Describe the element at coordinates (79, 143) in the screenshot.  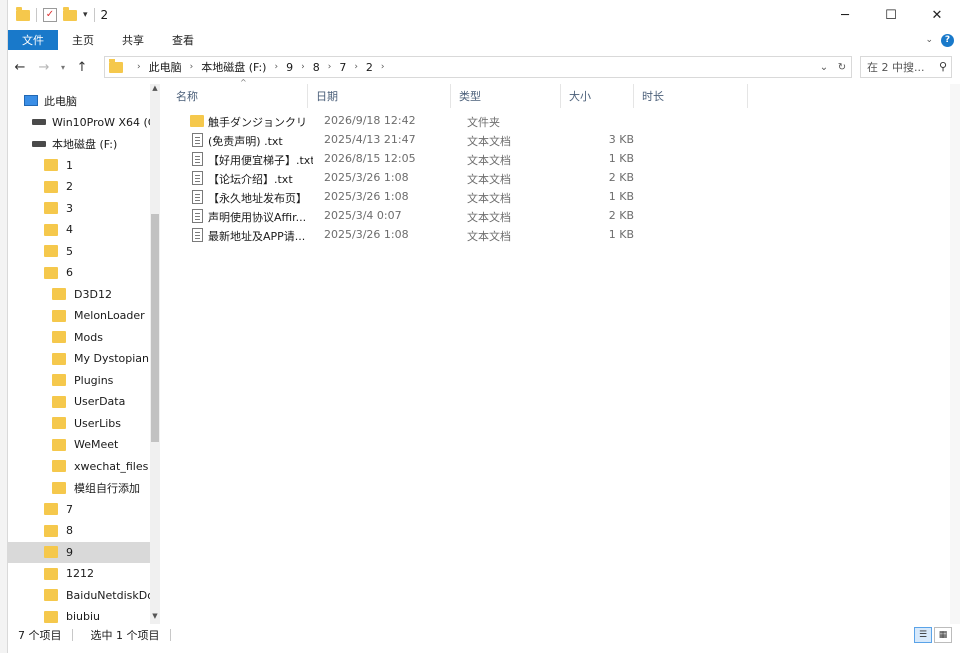
I see `sidebar-item: 本地磁盘 (F:)` at that location.